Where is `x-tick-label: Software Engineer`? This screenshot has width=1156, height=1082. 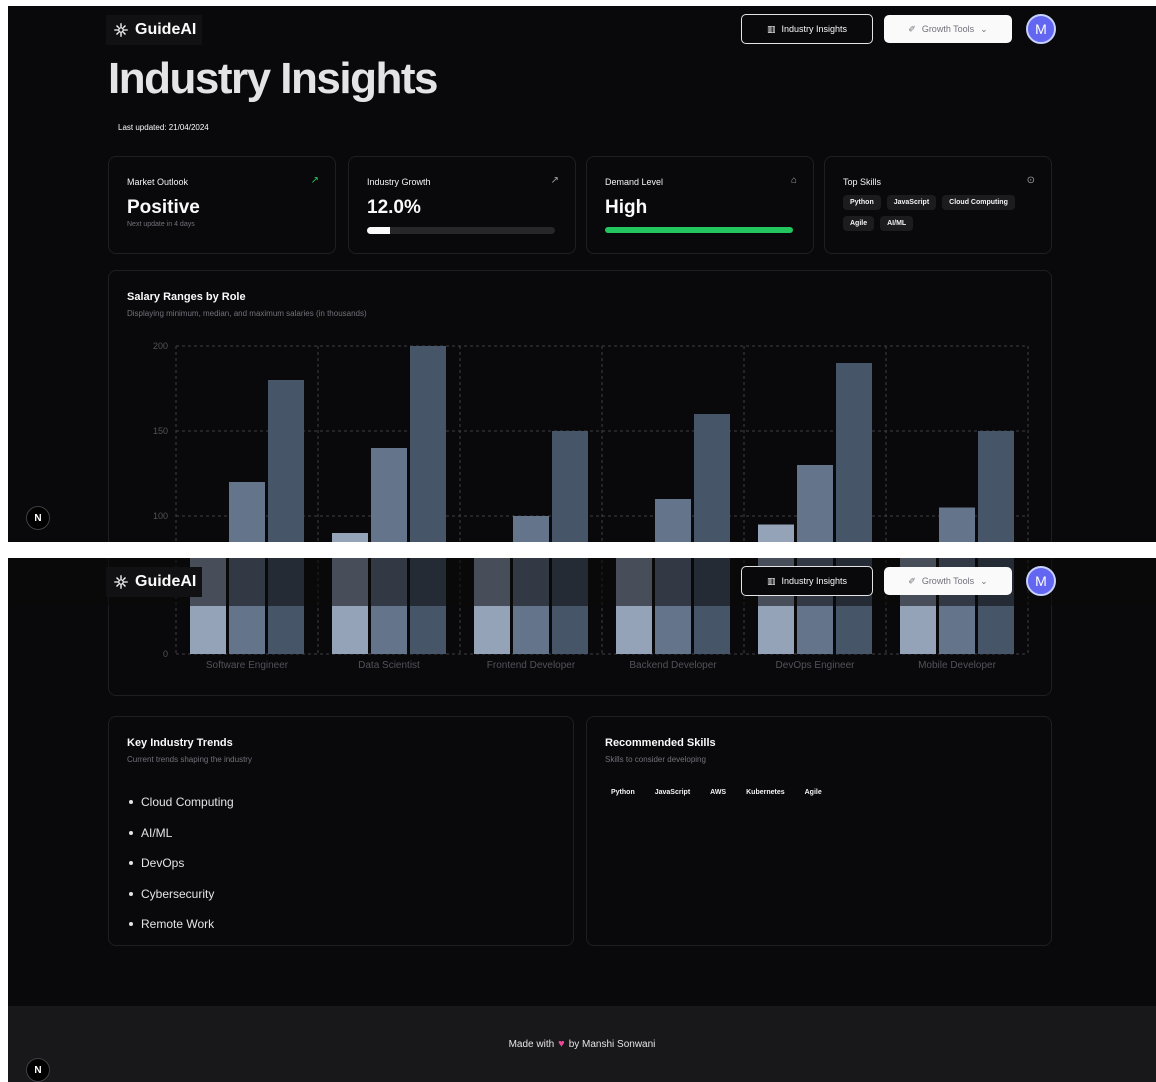
x-tick-label: Software Engineer is located at coordinates (247, 665).